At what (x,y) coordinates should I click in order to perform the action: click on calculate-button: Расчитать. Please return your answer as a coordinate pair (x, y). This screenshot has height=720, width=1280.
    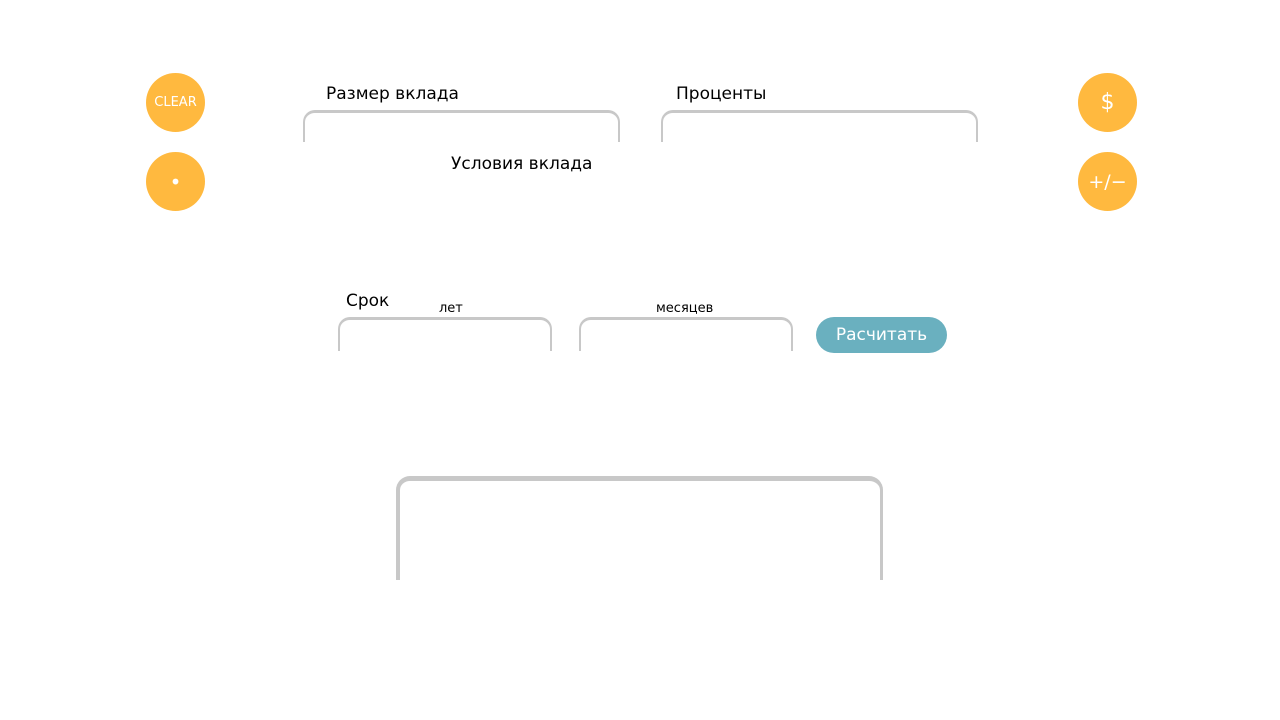
    Looking at the image, I should click on (881, 335).